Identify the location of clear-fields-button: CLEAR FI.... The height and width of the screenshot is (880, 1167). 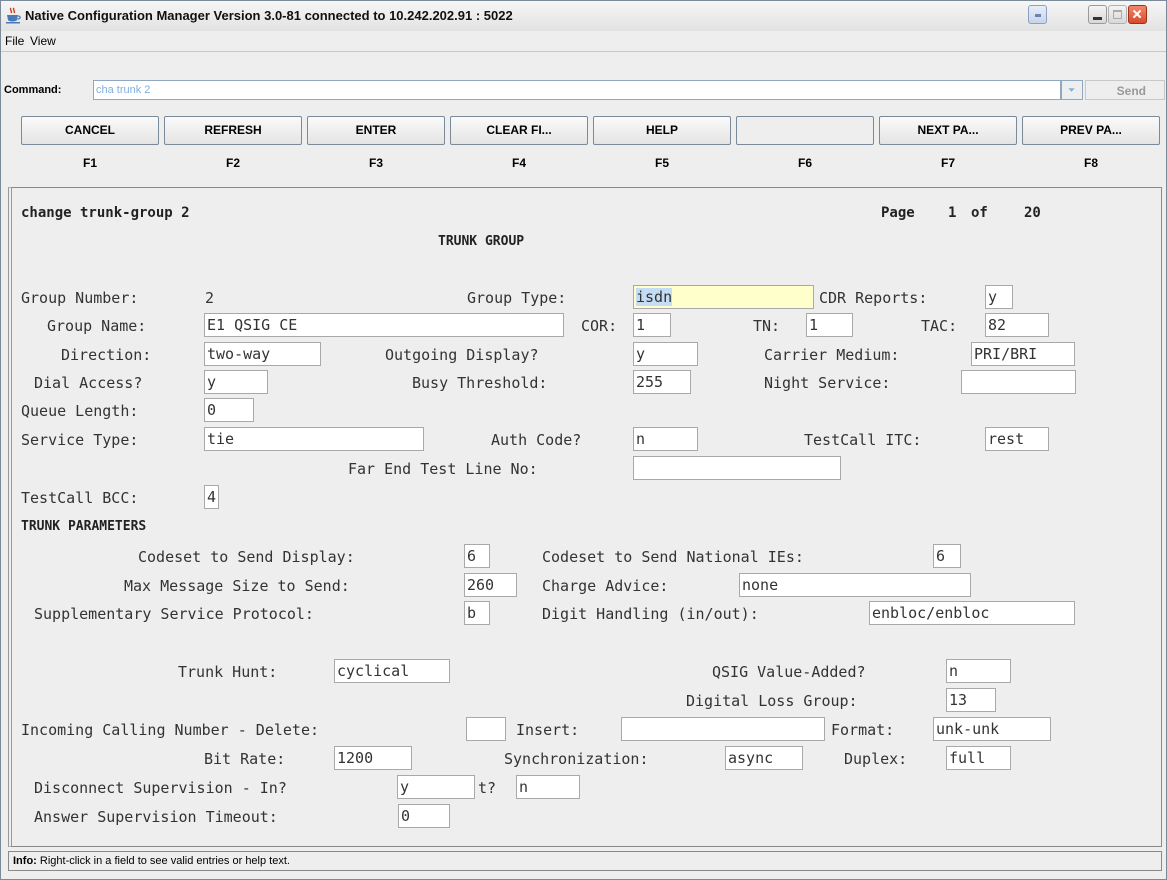
(519, 130).